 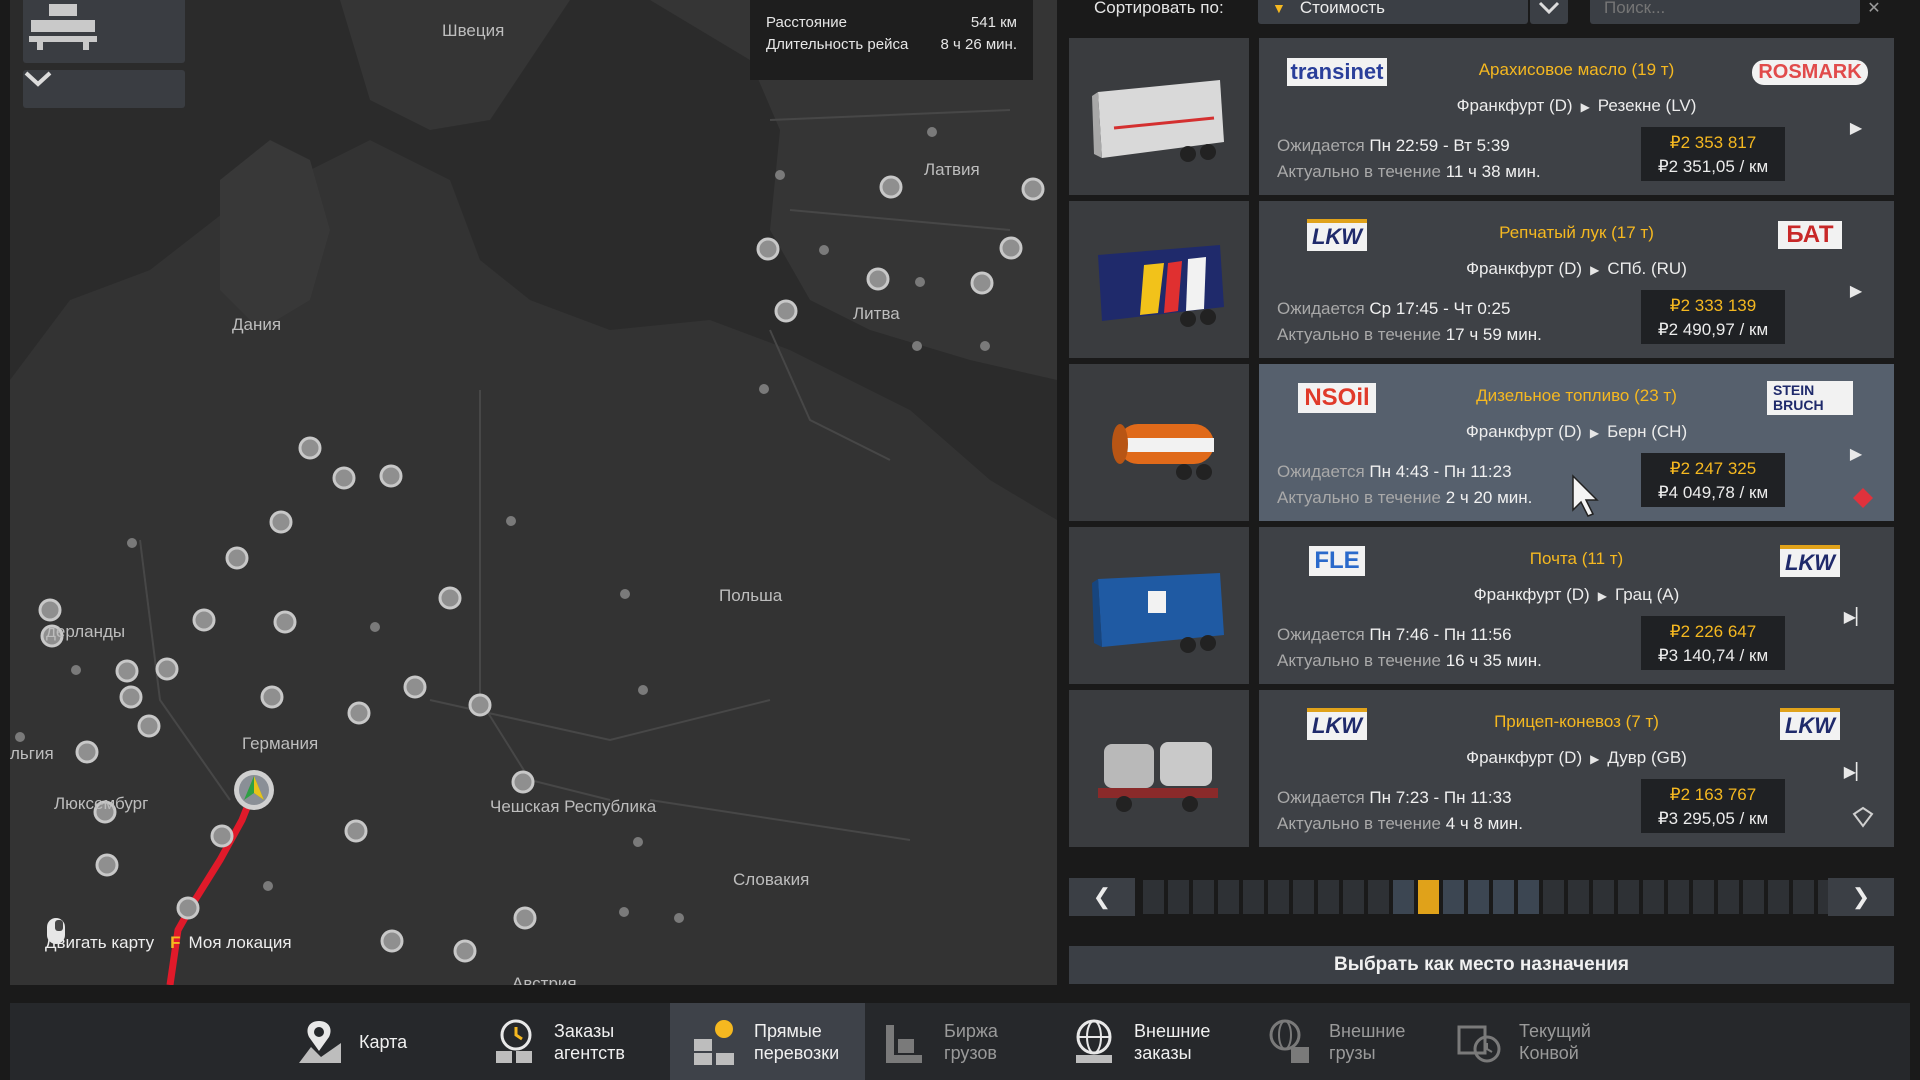 I want to click on valid-time: Актуально в течение 11 ч 38 мин., so click(x=1409, y=171).